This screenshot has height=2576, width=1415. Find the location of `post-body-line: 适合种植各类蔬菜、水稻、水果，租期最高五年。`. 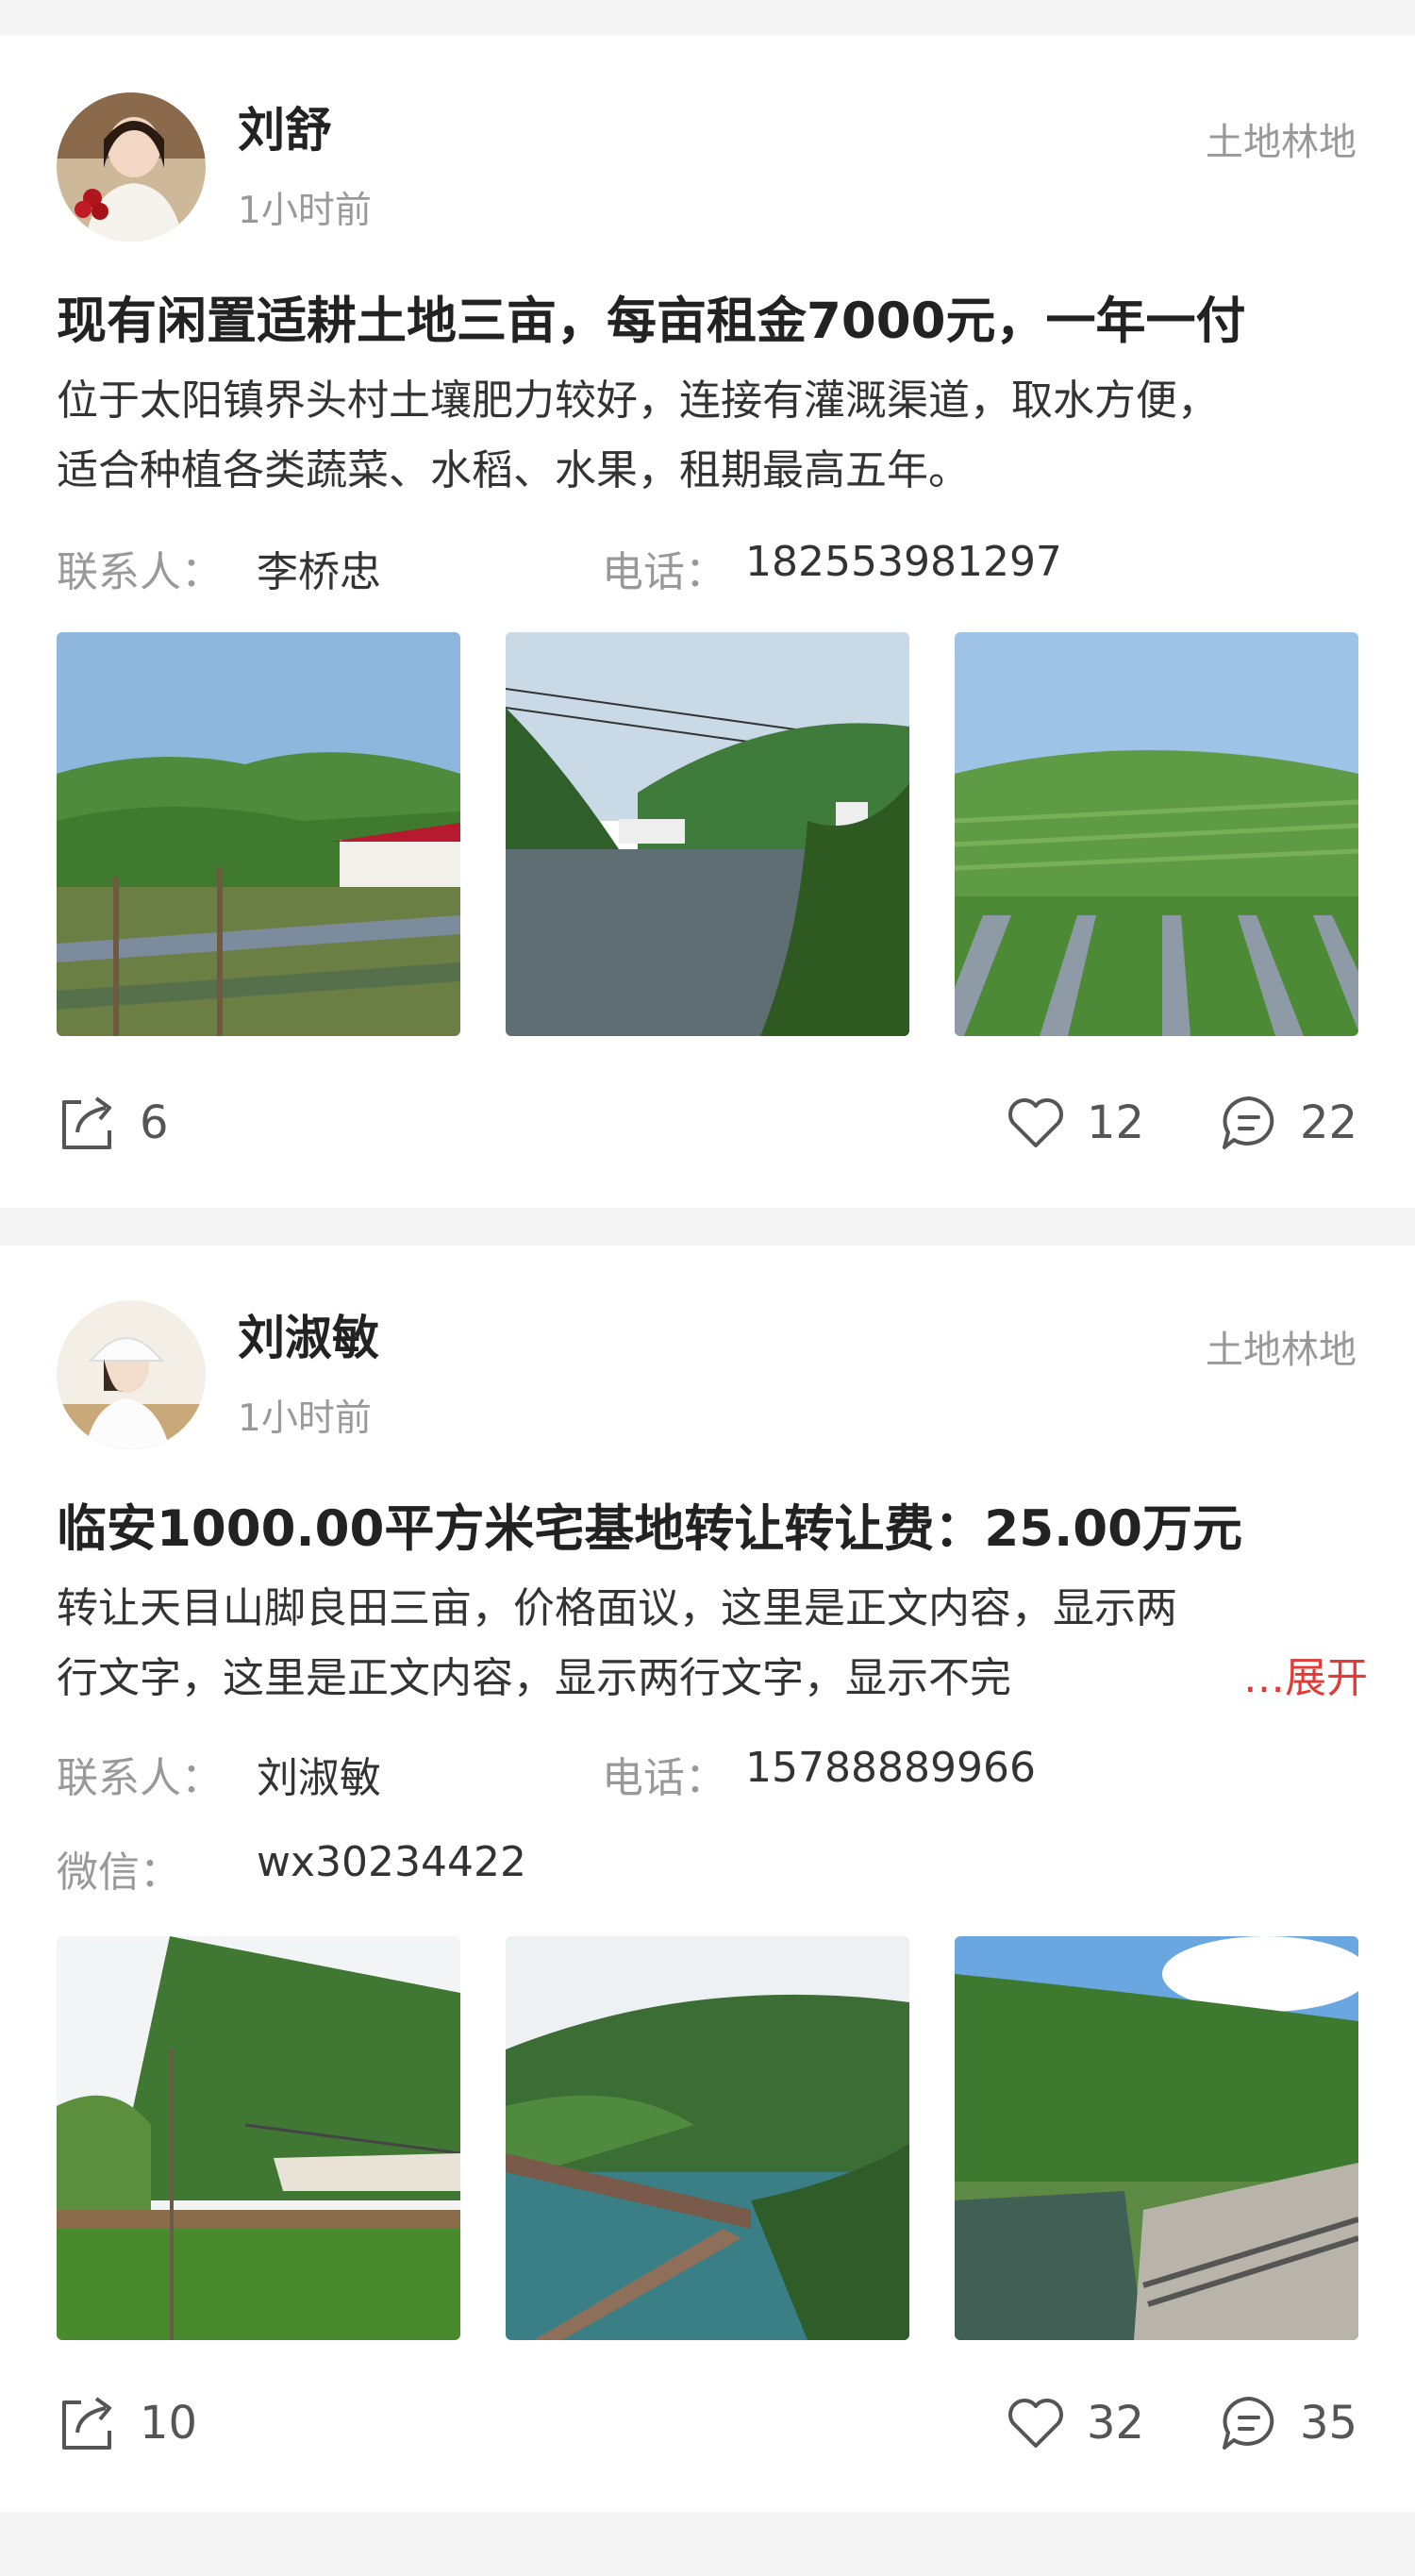

post-body-line: 适合种植各类蔬菜、水稻、水果，租期最高五年。 is located at coordinates (513, 470).